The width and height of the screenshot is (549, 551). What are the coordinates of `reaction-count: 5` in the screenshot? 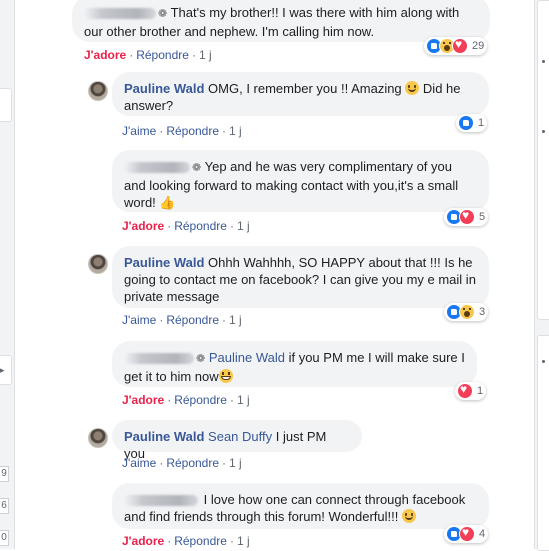 It's located at (482, 217).